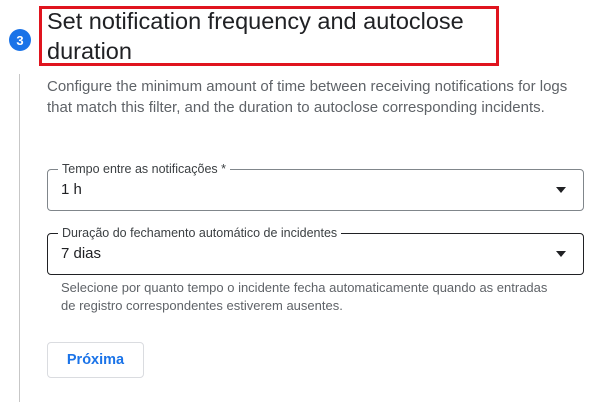 The image size is (591, 402). Describe the element at coordinates (81, 253) in the screenshot. I see `autoclose-duration-value: 7 dias` at that location.